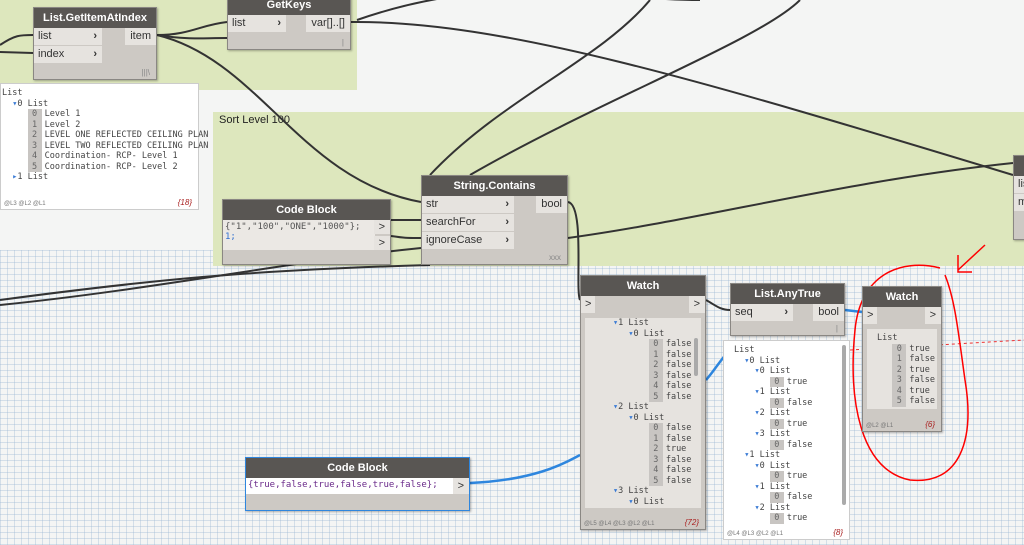 This screenshot has height=545, width=1024. Describe the element at coordinates (468, 240) in the screenshot. I see `input-port-ignorecase: ignoreCase ›` at that location.